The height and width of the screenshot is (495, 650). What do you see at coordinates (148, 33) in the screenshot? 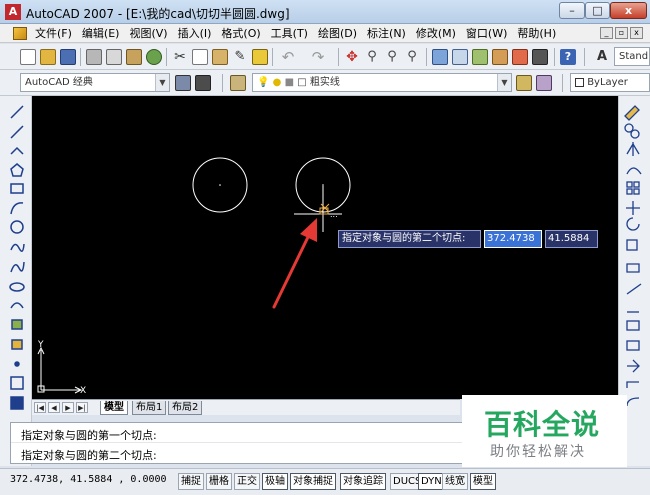
I see `menu-view: 视图(V)` at bounding box center [148, 33].